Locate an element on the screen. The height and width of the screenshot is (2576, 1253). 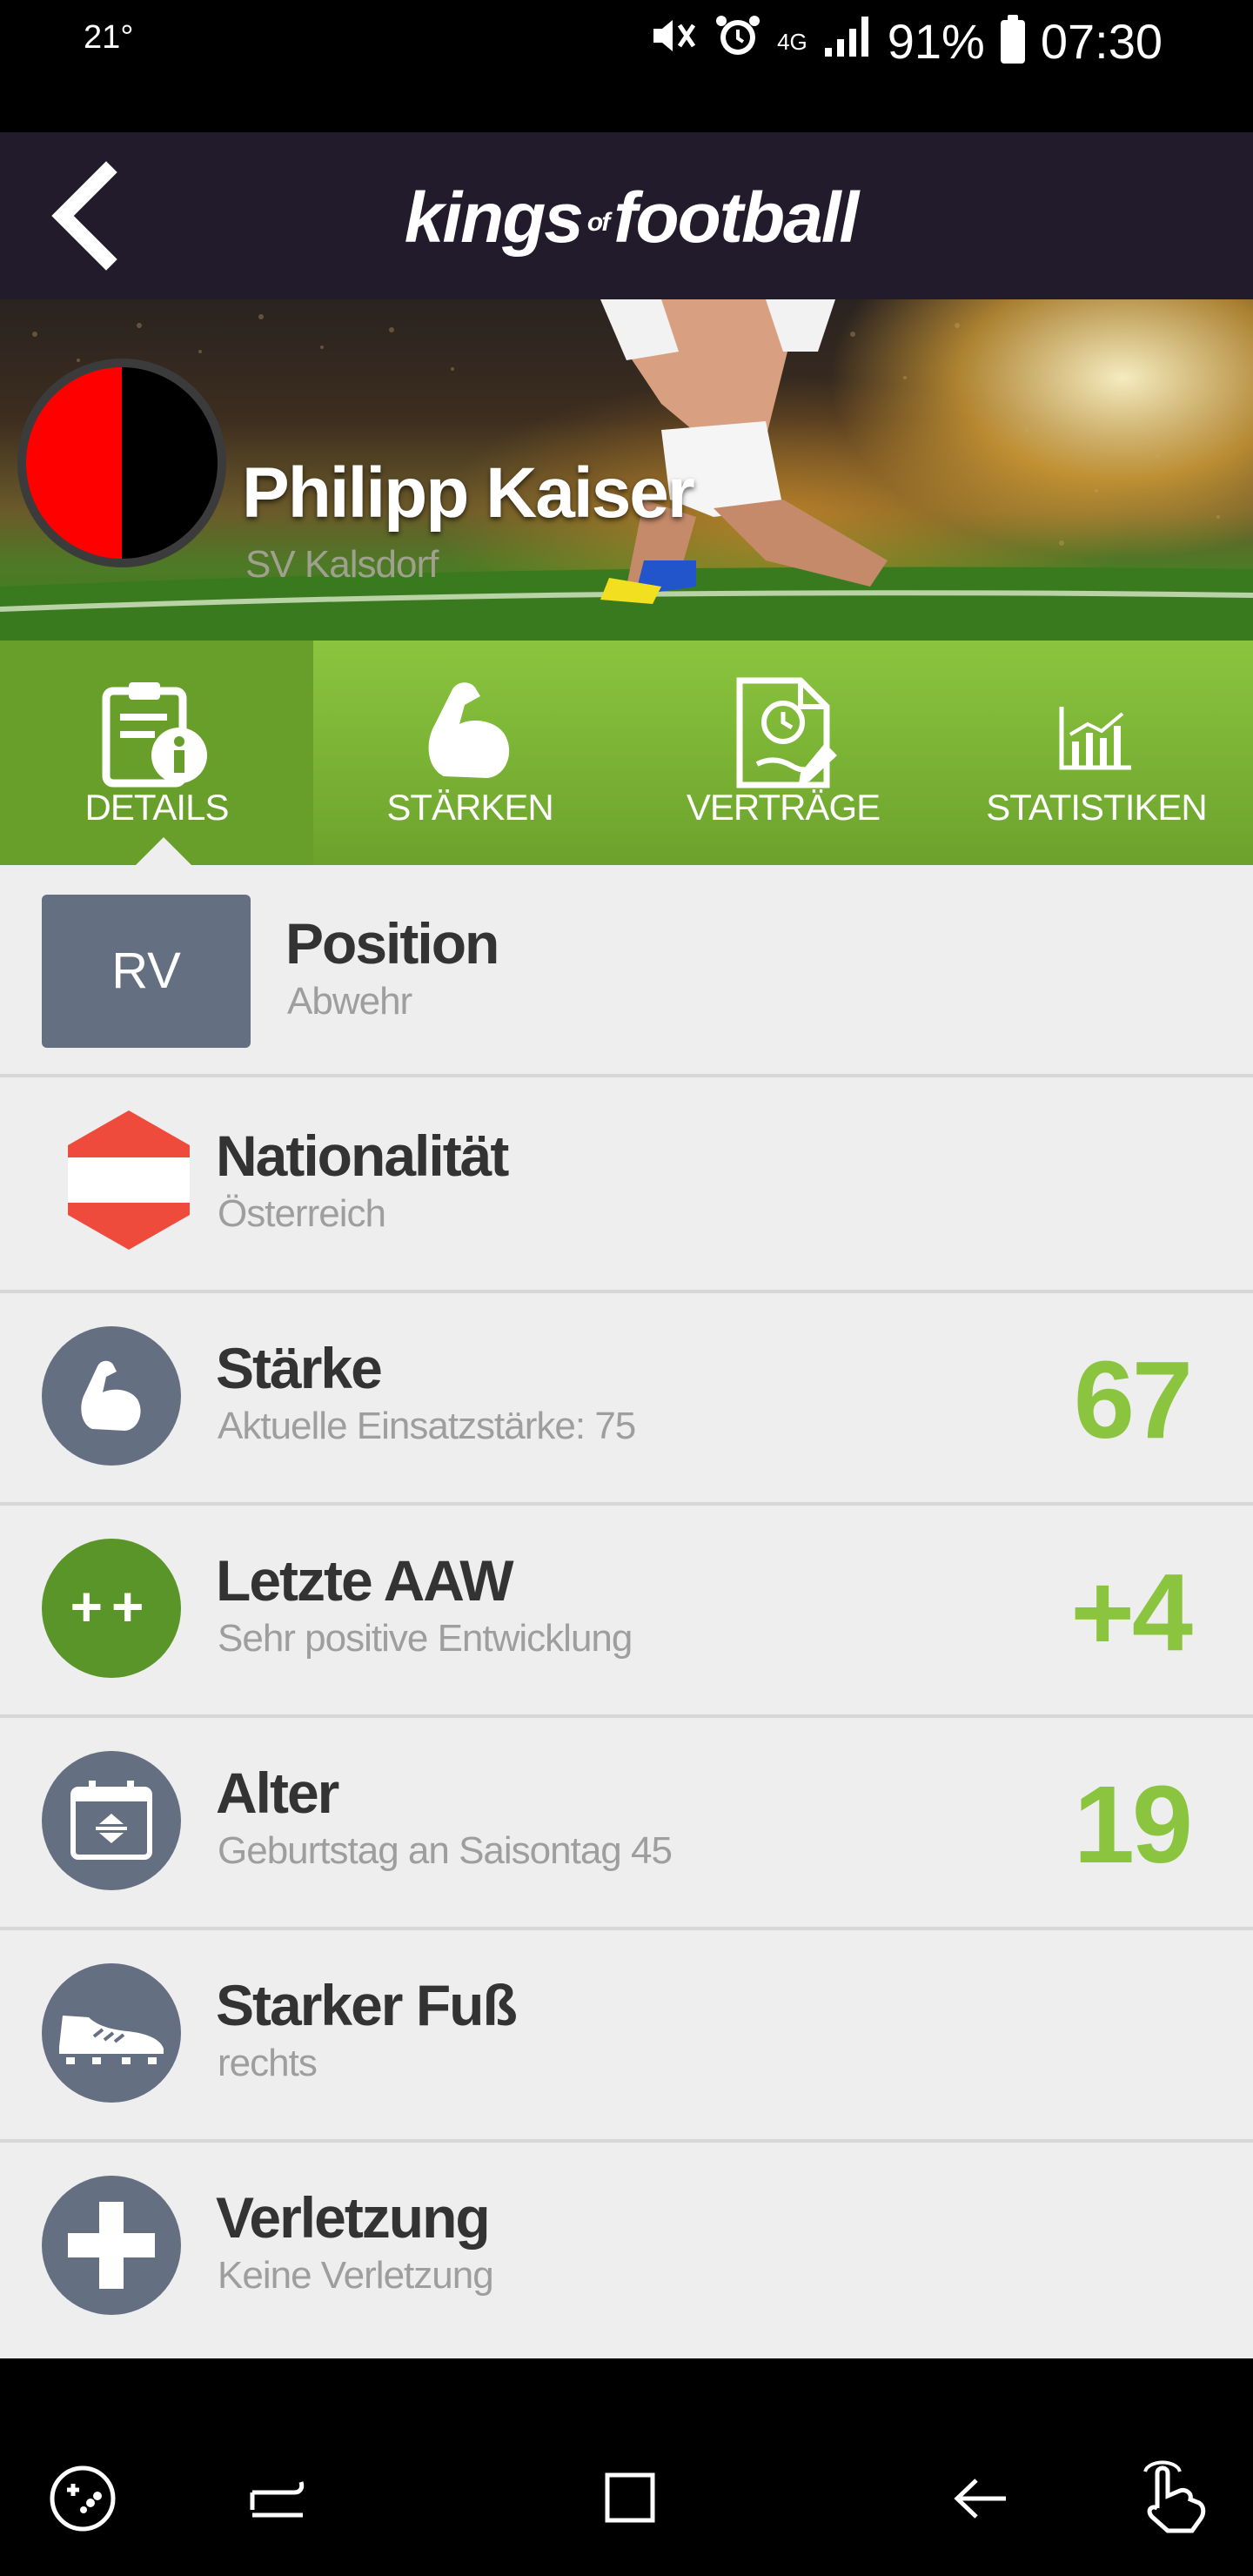
club-name: SV Kalsdorf is located at coordinates (342, 564).